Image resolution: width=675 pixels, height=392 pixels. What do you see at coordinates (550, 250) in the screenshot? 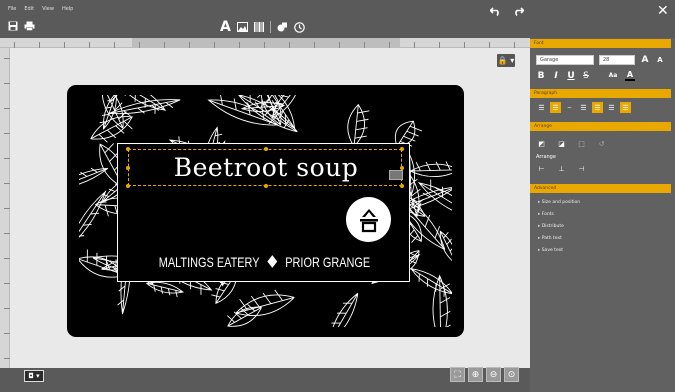
I see `advanced-item: Save text` at bounding box center [550, 250].